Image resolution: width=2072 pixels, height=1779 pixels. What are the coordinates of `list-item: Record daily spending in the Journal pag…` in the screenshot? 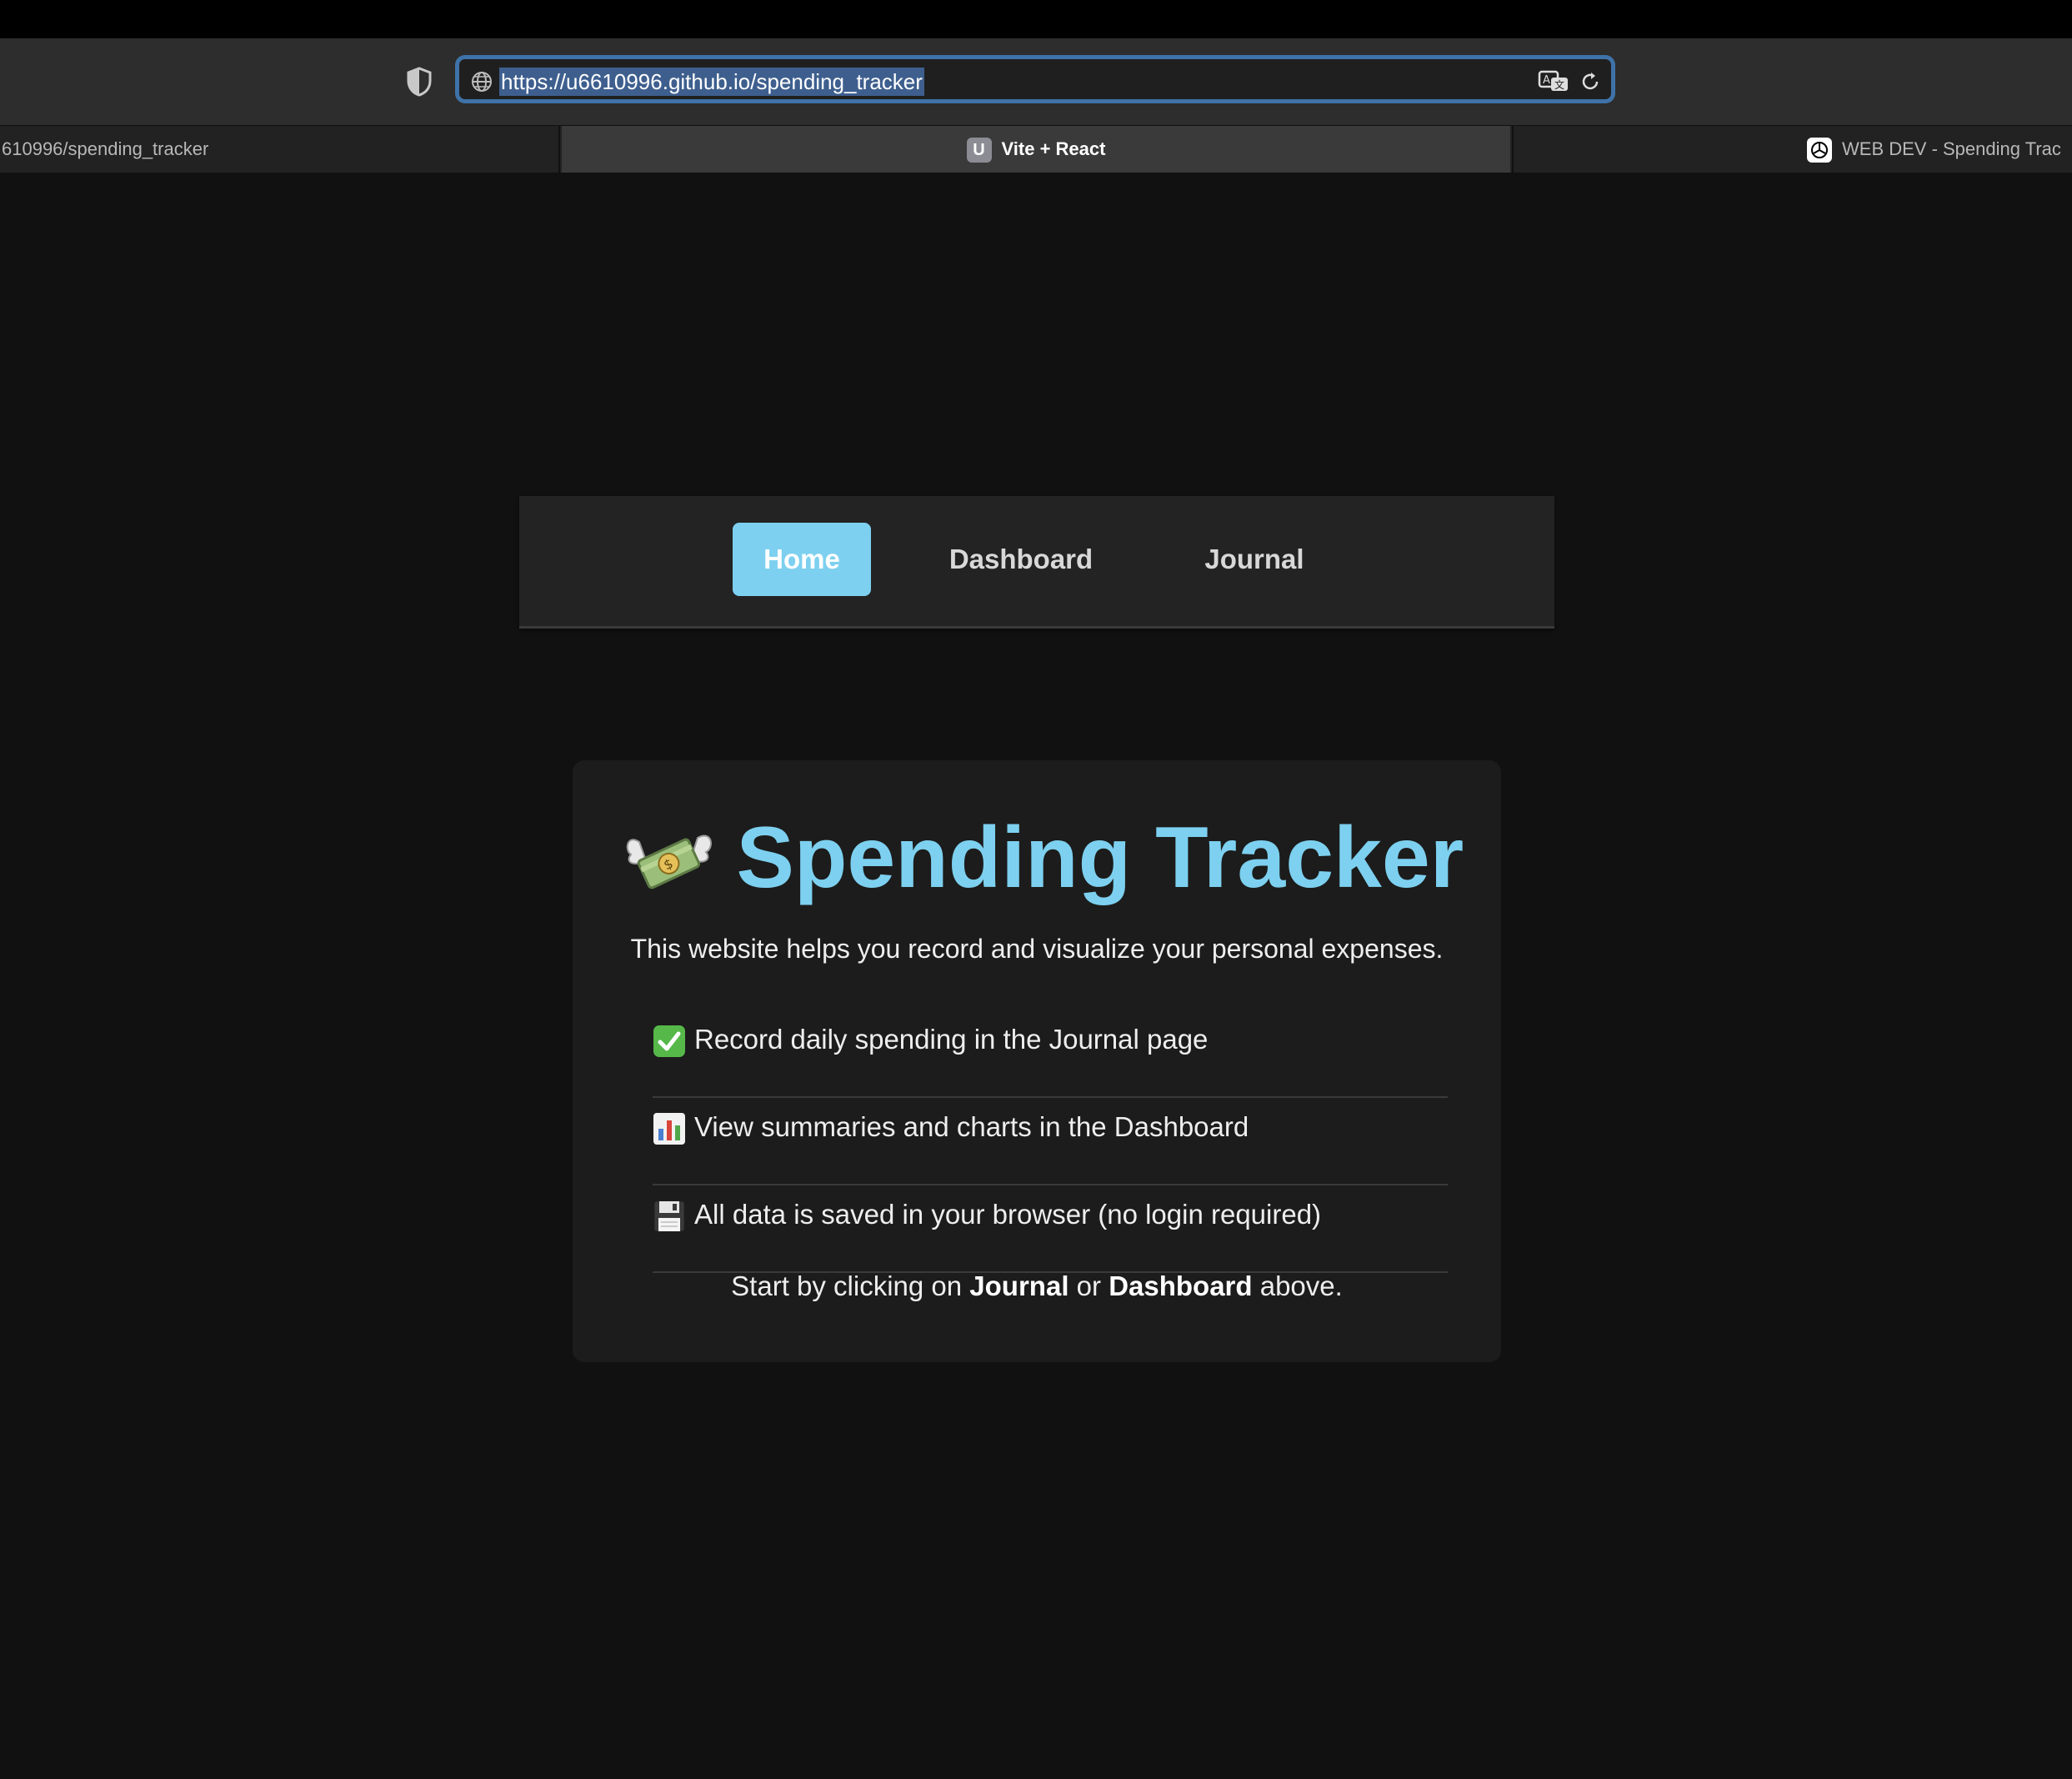 It's located at (1050, 1054).